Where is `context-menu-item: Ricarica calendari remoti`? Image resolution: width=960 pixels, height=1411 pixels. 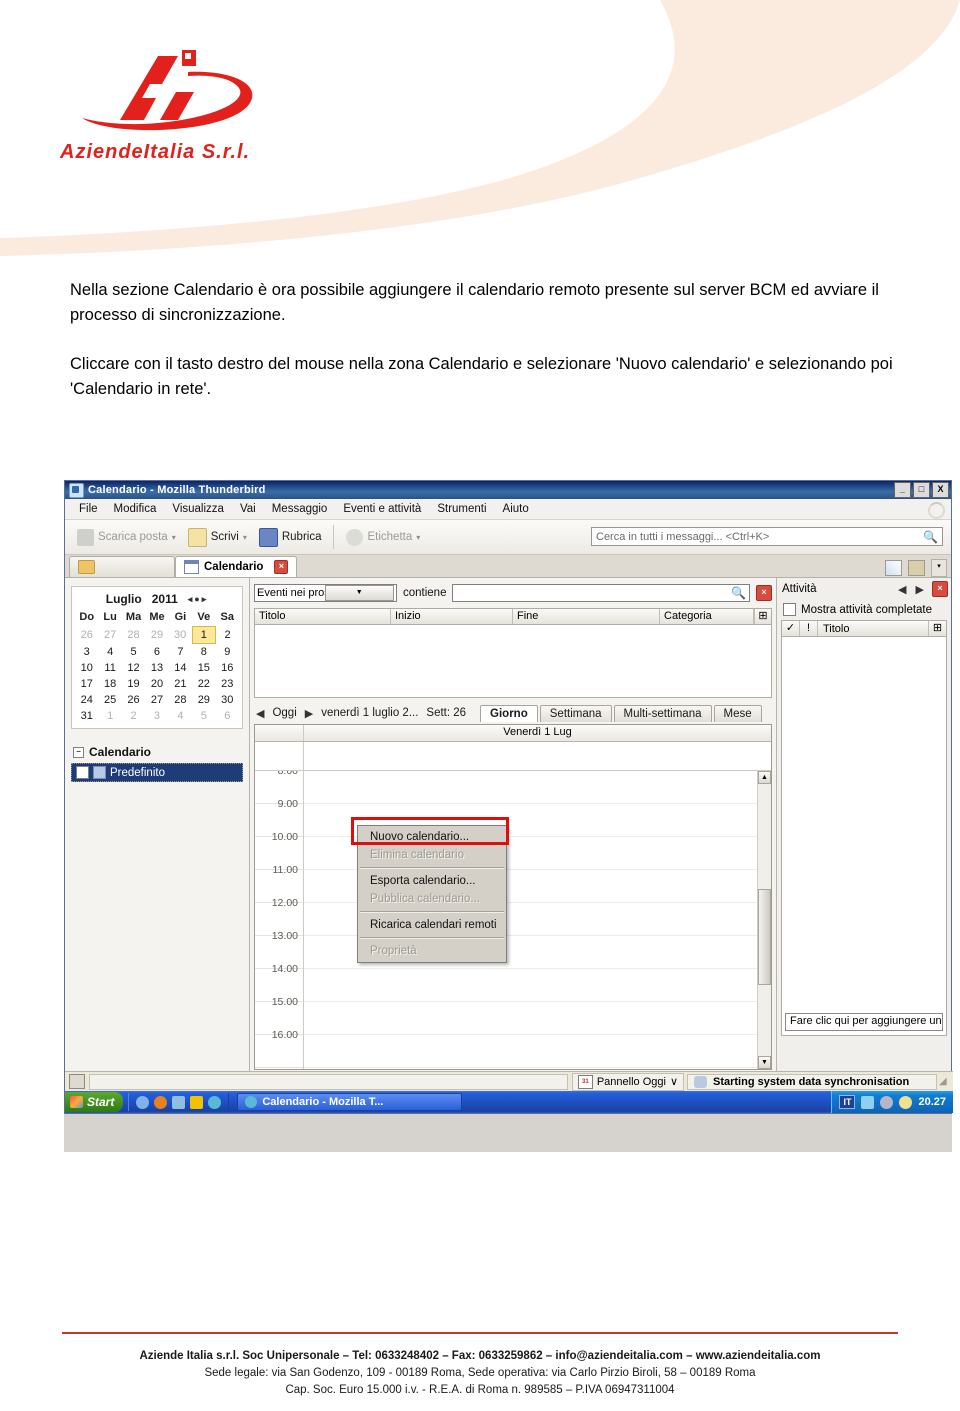
context-menu-item: Ricarica calendari remoti is located at coordinates (432, 925).